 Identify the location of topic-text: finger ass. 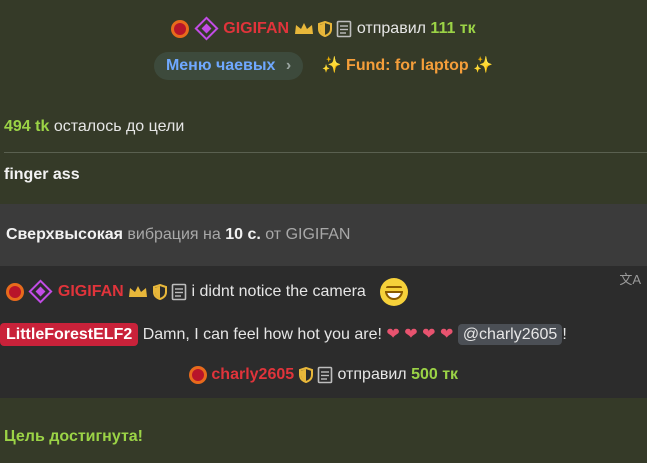
(42, 174).